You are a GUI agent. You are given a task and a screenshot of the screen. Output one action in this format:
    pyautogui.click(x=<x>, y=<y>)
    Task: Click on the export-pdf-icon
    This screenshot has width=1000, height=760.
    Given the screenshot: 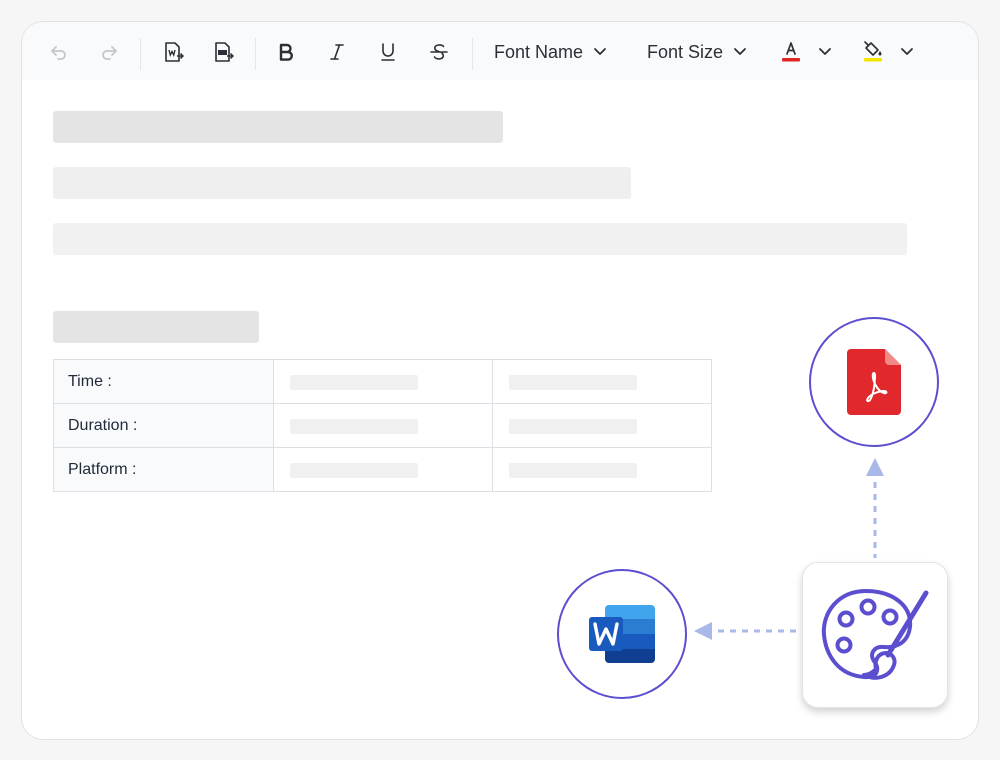 What is the action you would take?
    pyautogui.click(x=224, y=52)
    